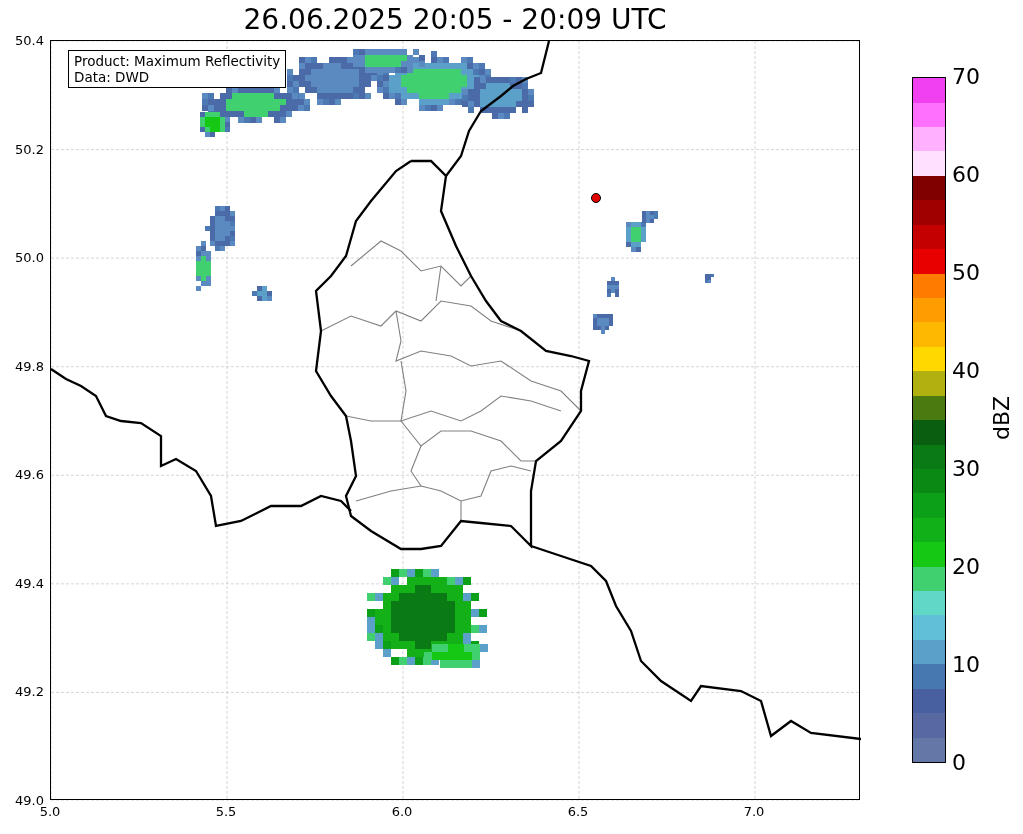 The height and width of the screenshot is (834, 1023). What do you see at coordinates (959, 763) in the screenshot?
I see `colorbar-tick-label: 0` at bounding box center [959, 763].